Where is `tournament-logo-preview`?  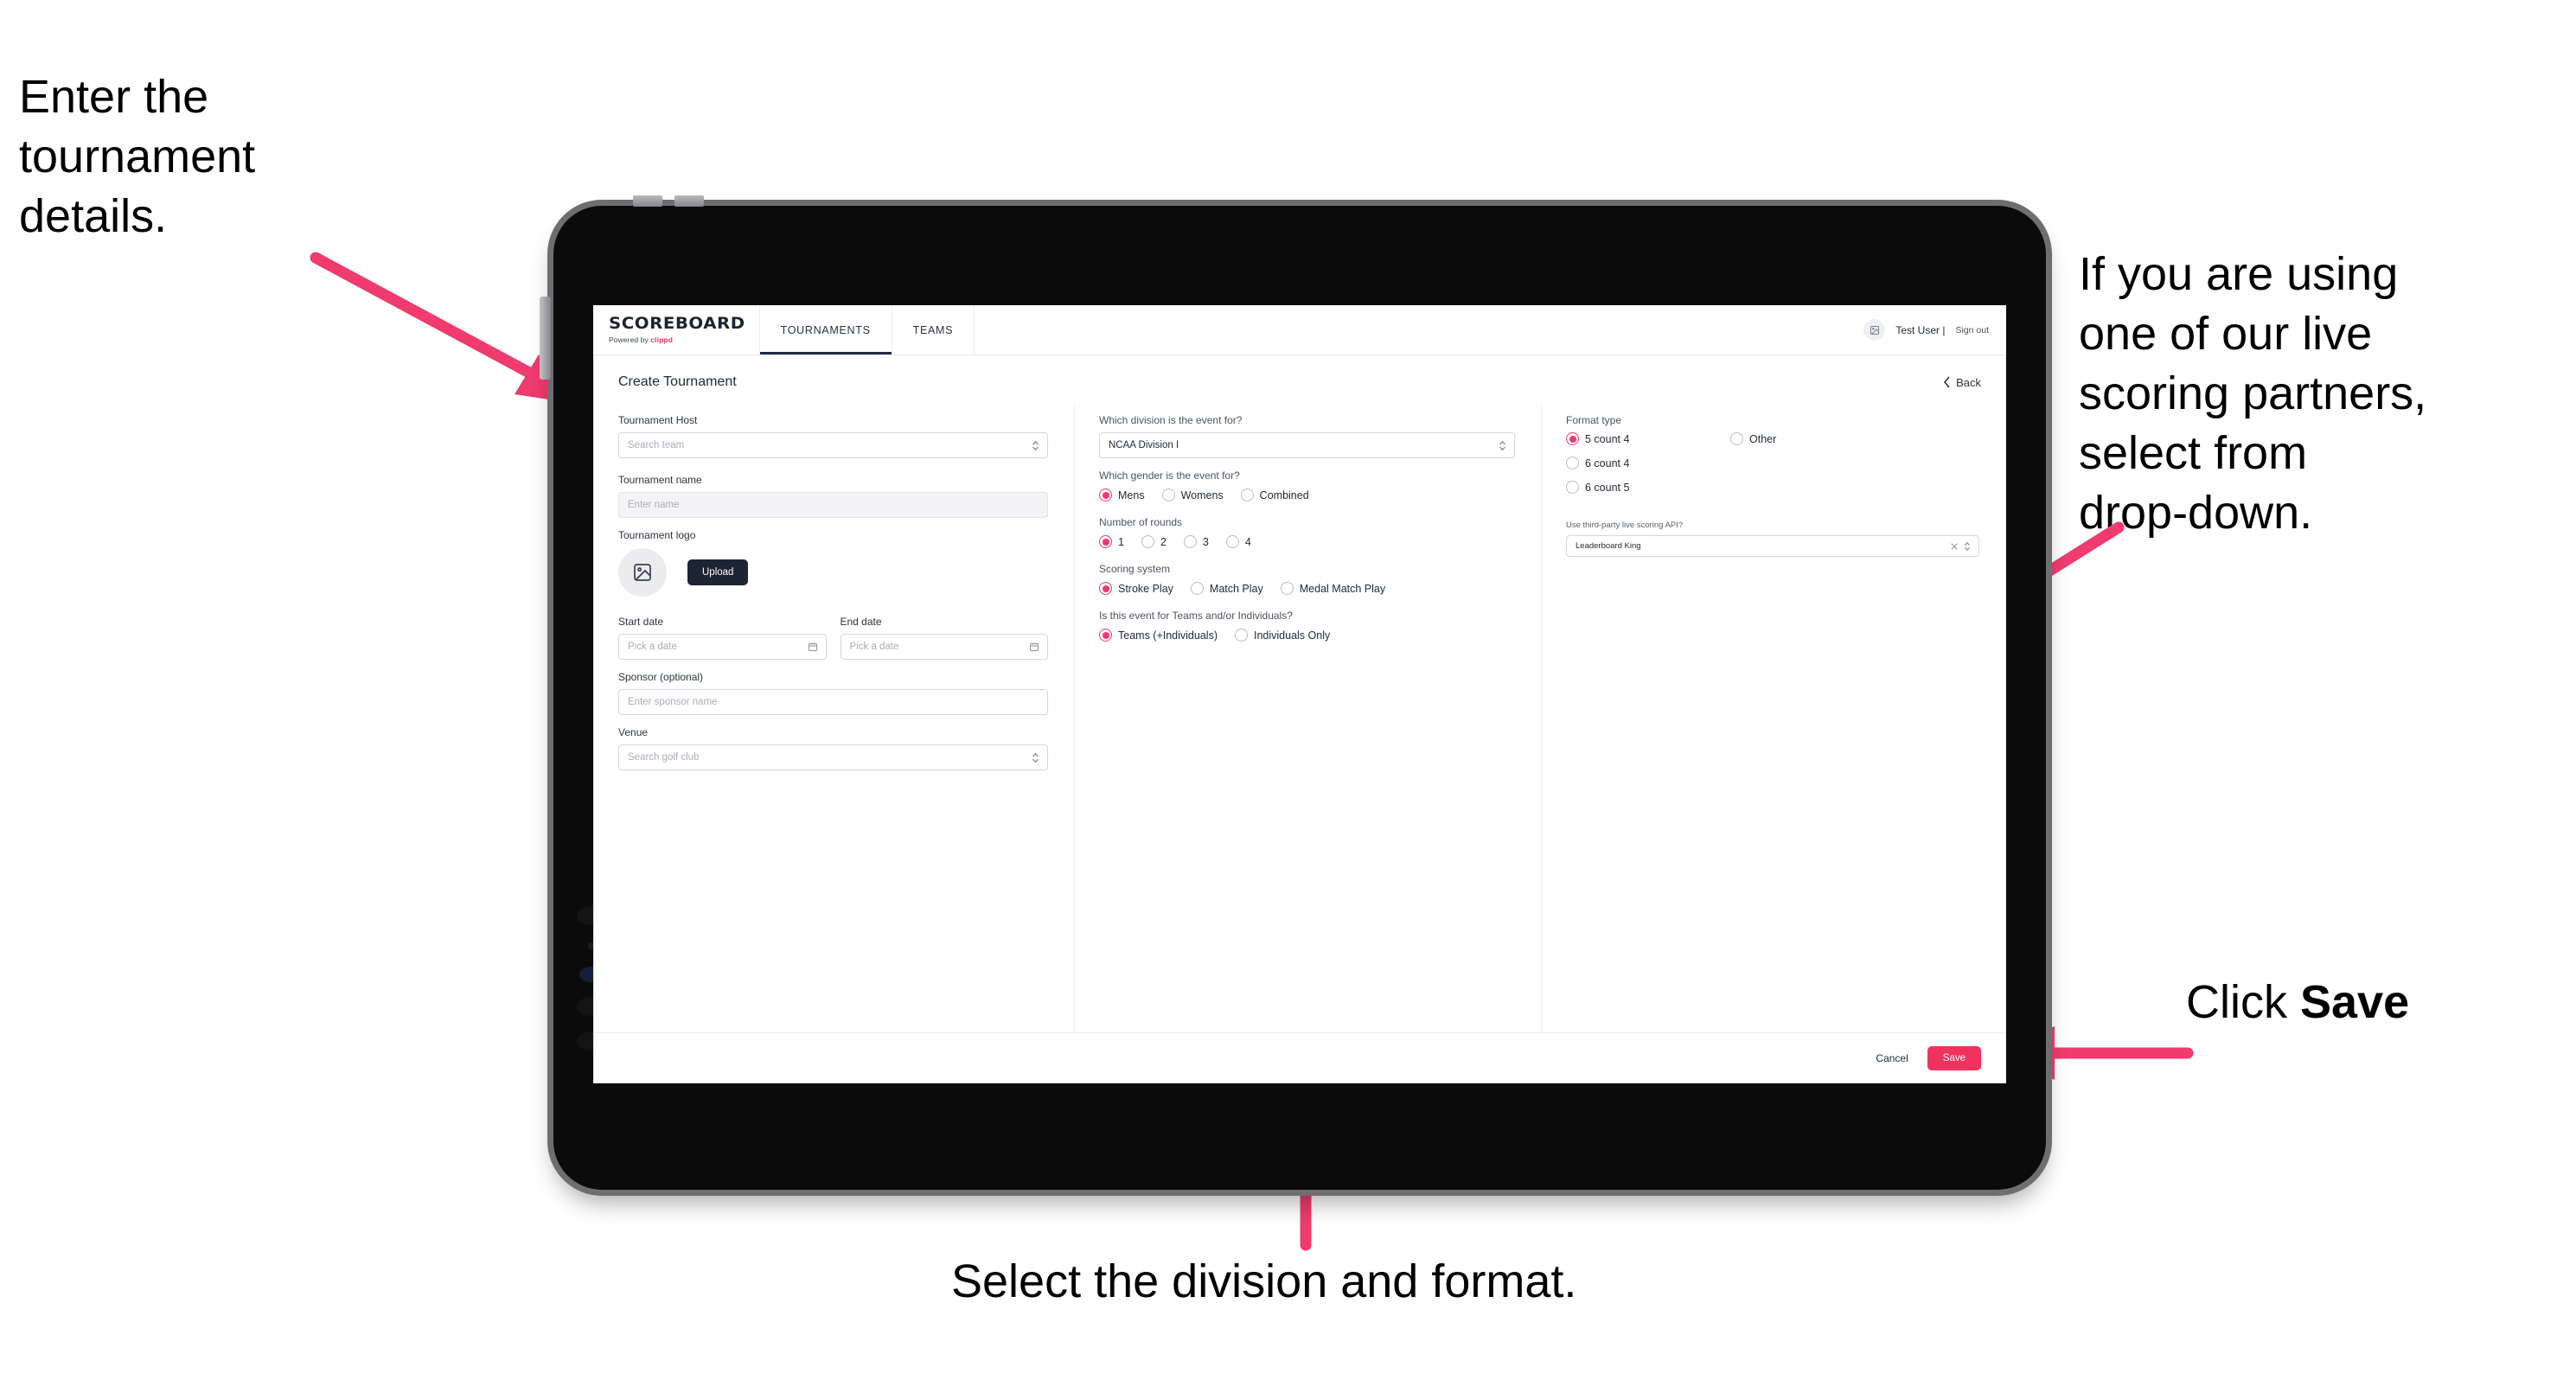 tournament-logo-preview is located at coordinates (643, 572).